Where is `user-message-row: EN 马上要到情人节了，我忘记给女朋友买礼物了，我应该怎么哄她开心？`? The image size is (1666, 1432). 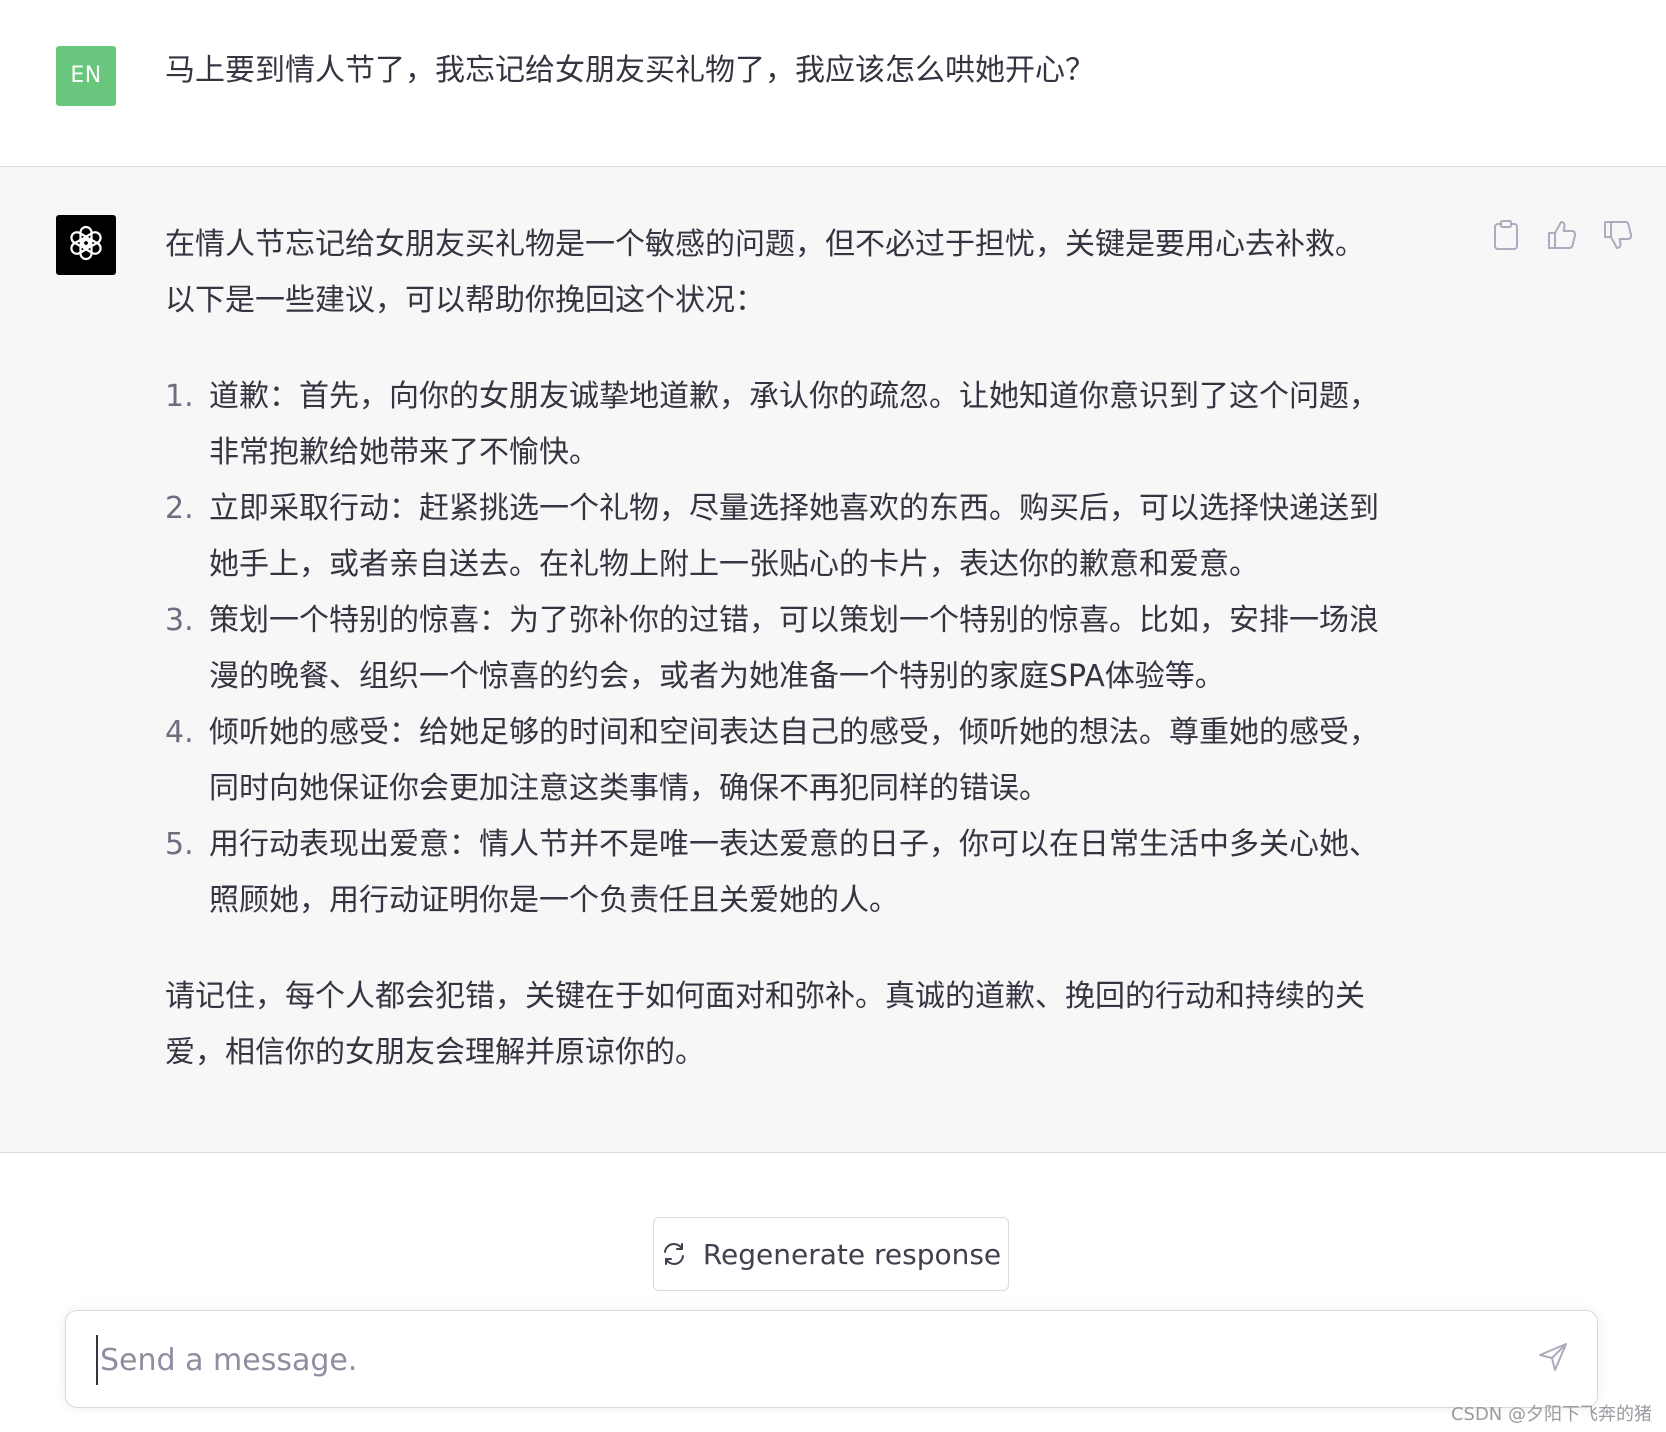
user-message-row: EN 马上要到情人节了，我忘记给女朋友买礼物了，我应该怎么哄她开心？ is located at coordinates (833, 83).